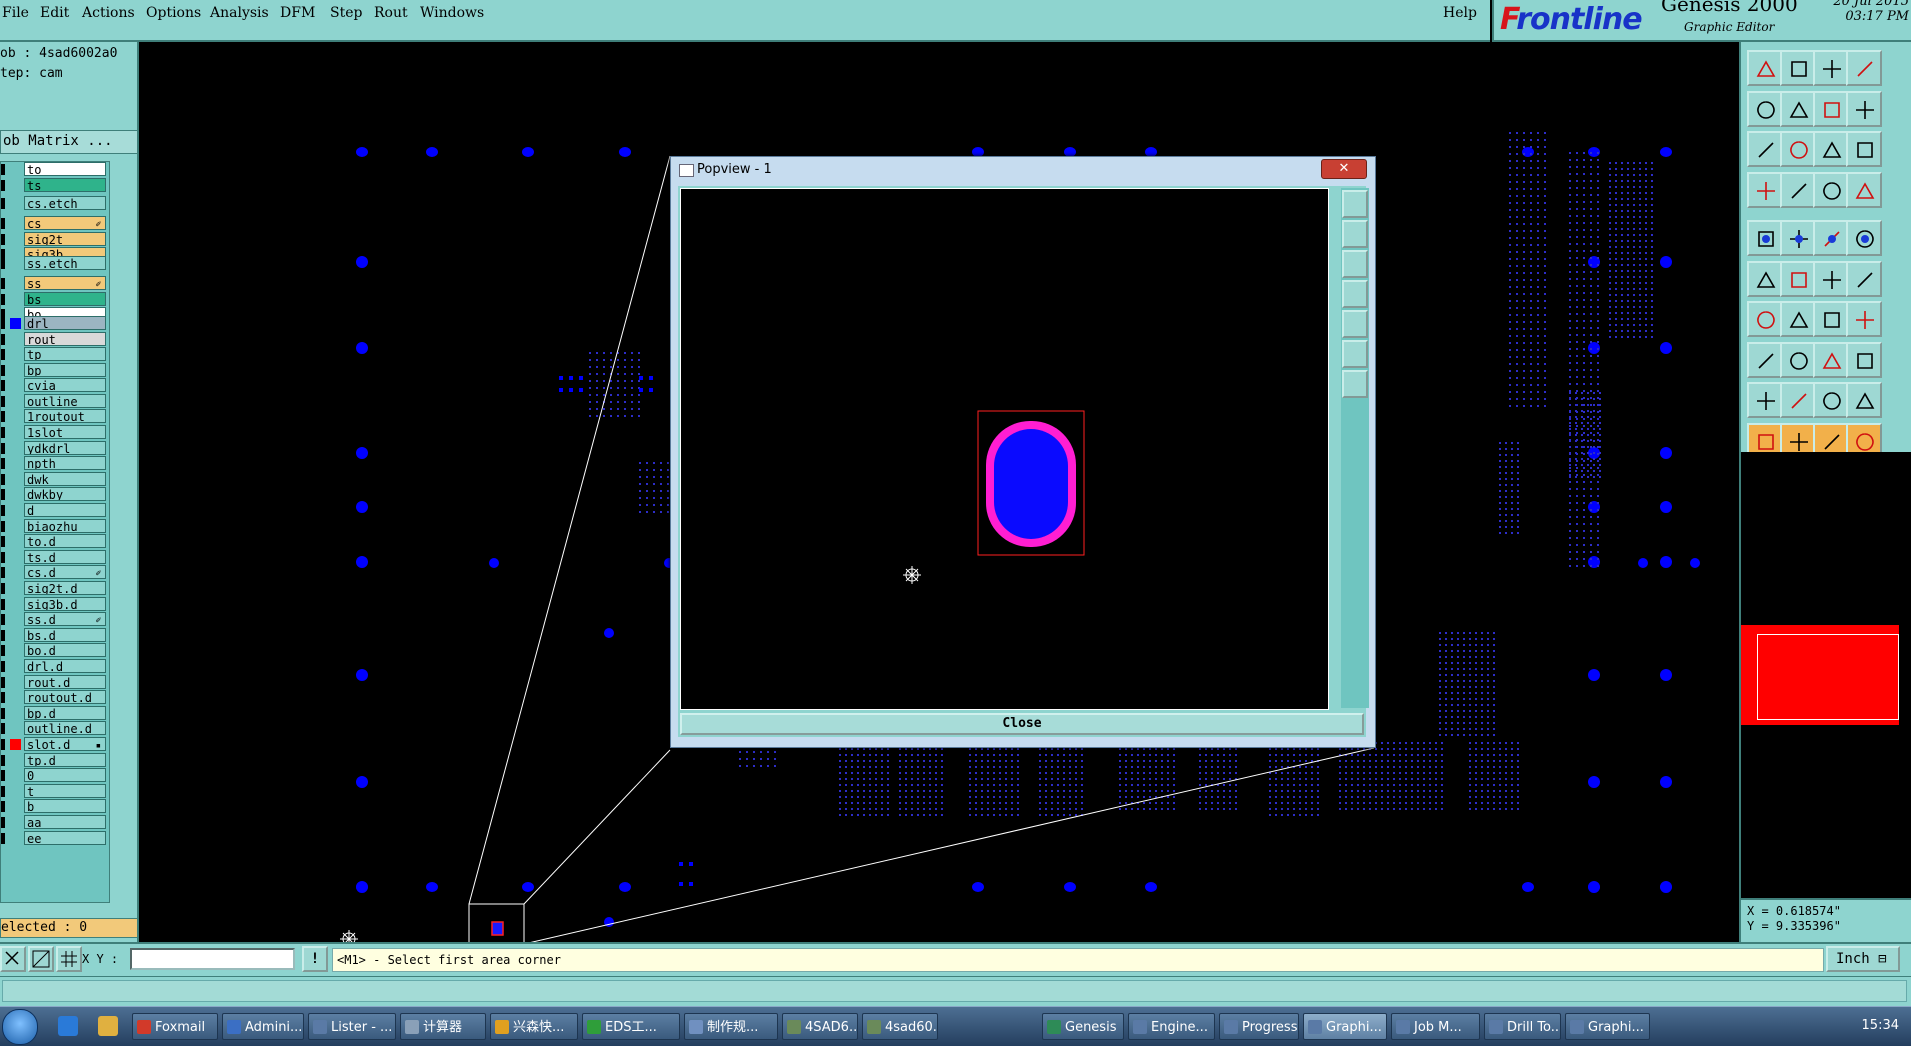 The image size is (1911, 1046). What do you see at coordinates (1831, 238) in the screenshot?
I see `line-style-button` at bounding box center [1831, 238].